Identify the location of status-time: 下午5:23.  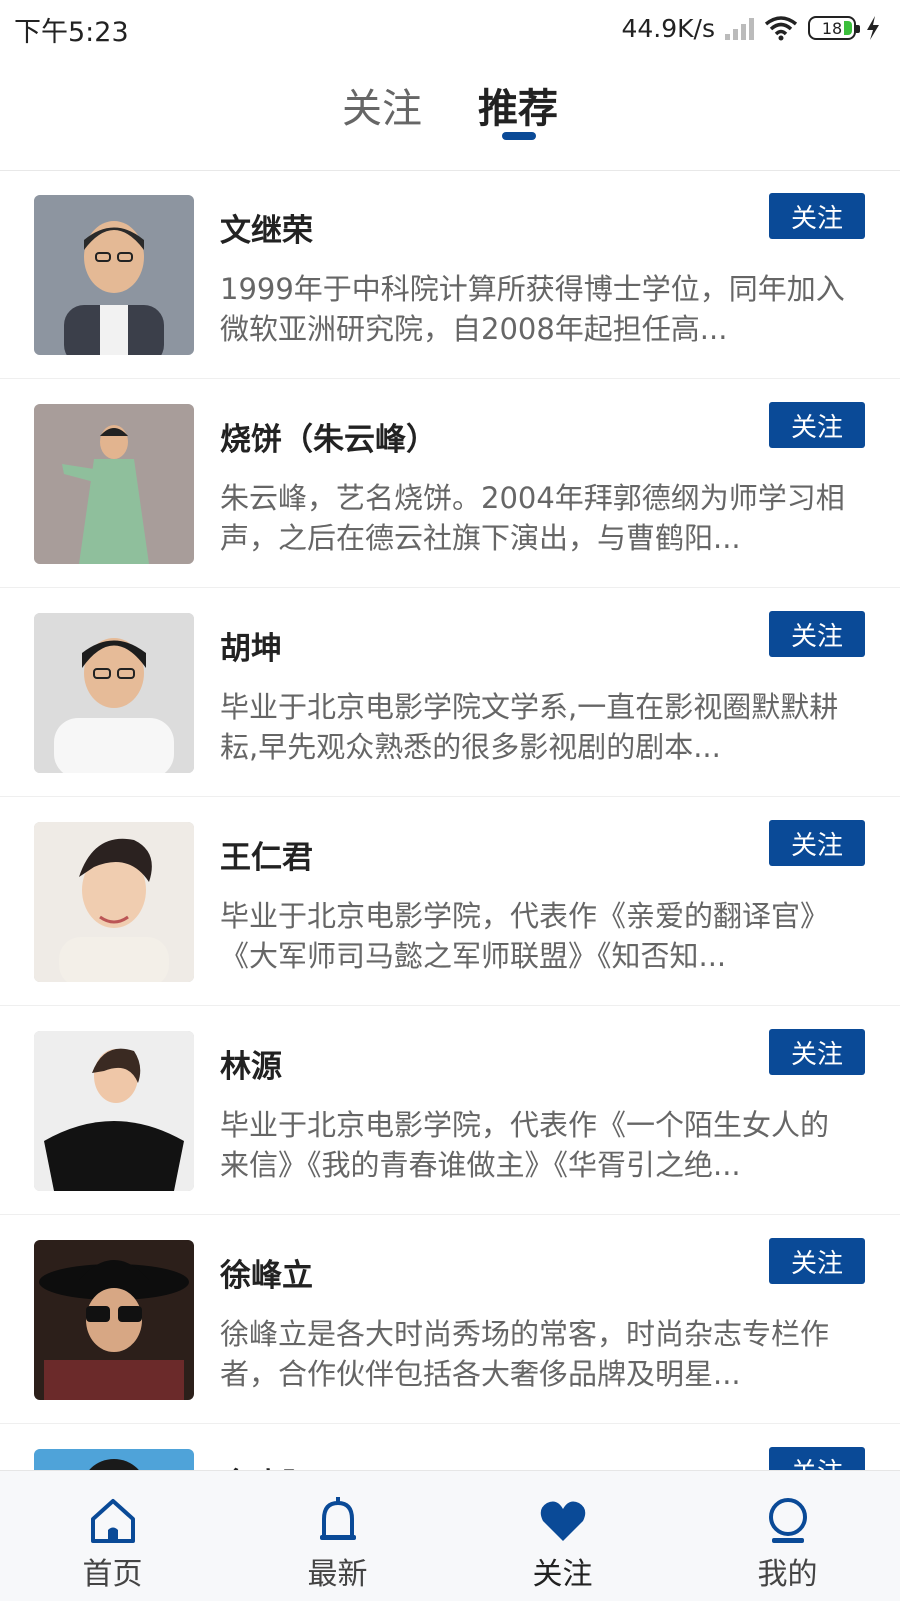
(71, 32).